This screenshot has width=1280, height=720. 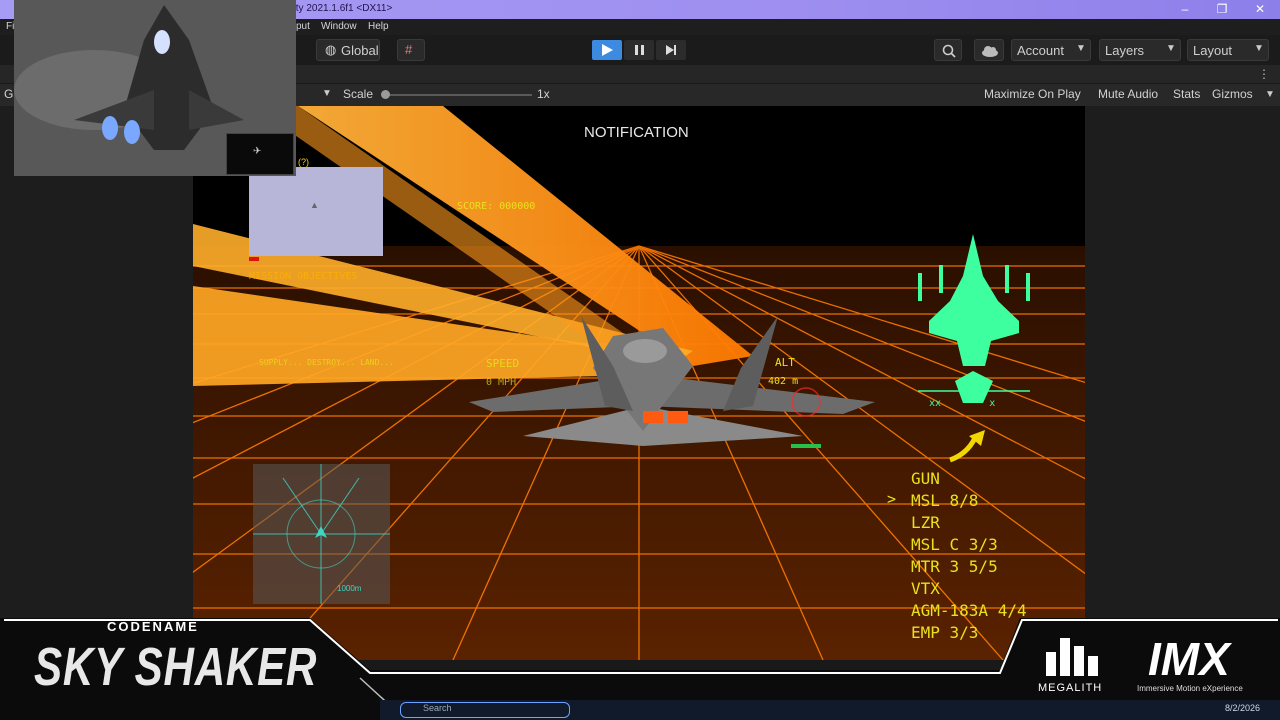 I want to click on menu-help: Help, so click(x=378, y=26).